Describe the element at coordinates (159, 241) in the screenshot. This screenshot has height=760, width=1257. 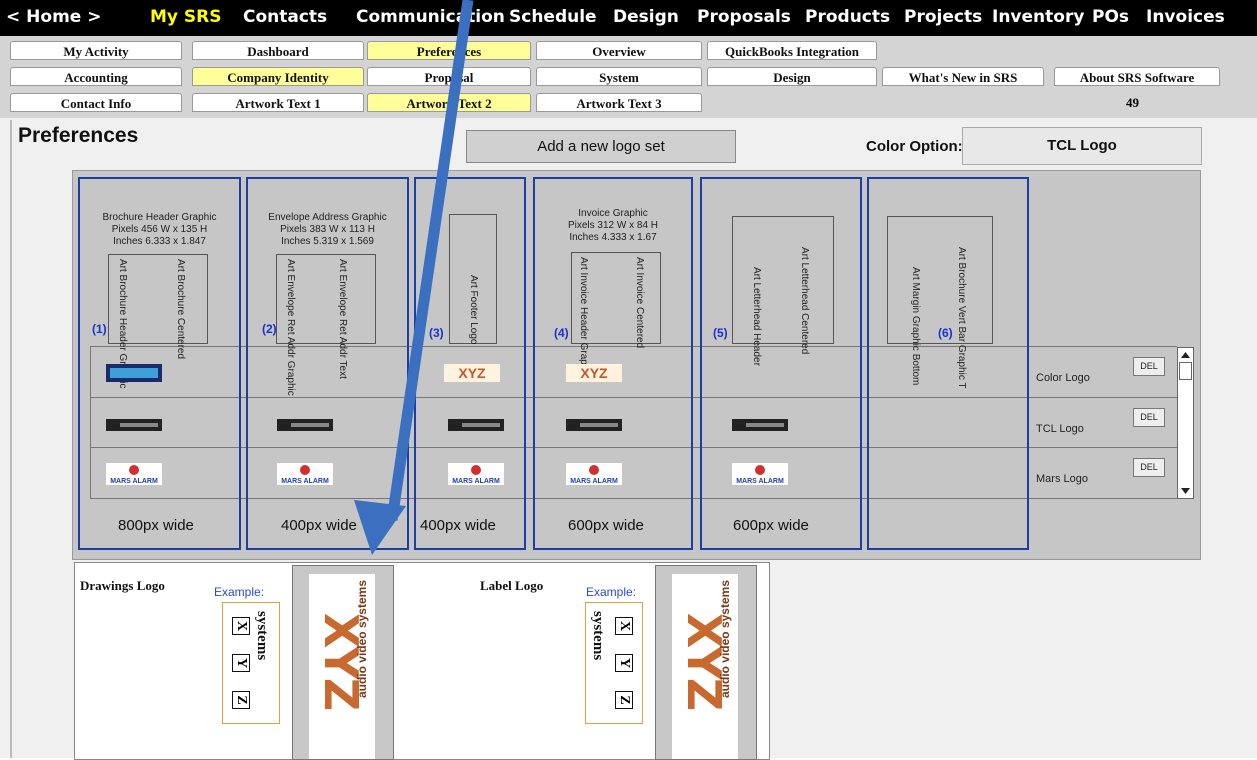
I see `header-line: Inches 6.333 x 1.847` at that location.